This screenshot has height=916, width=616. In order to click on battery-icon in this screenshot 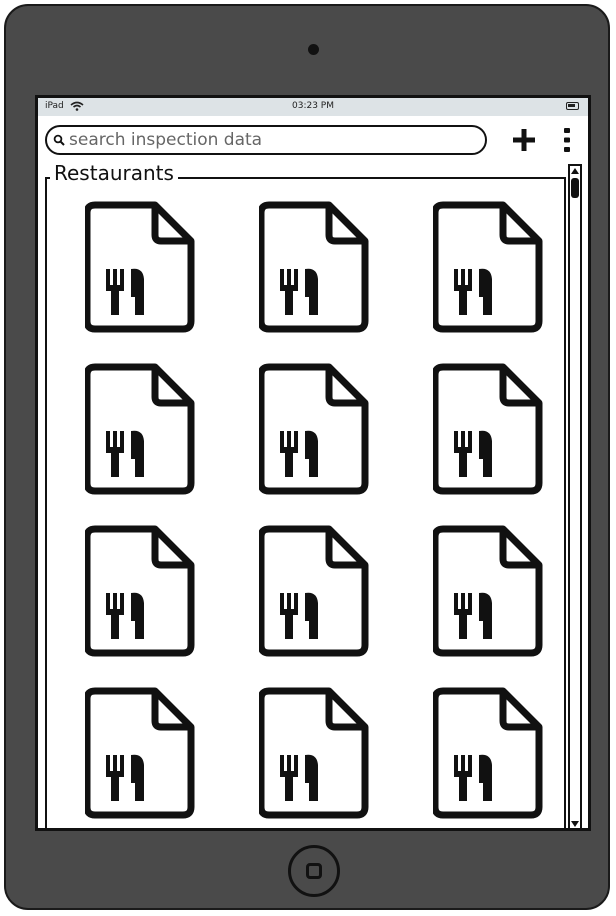, I will do `click(572, 106)`.